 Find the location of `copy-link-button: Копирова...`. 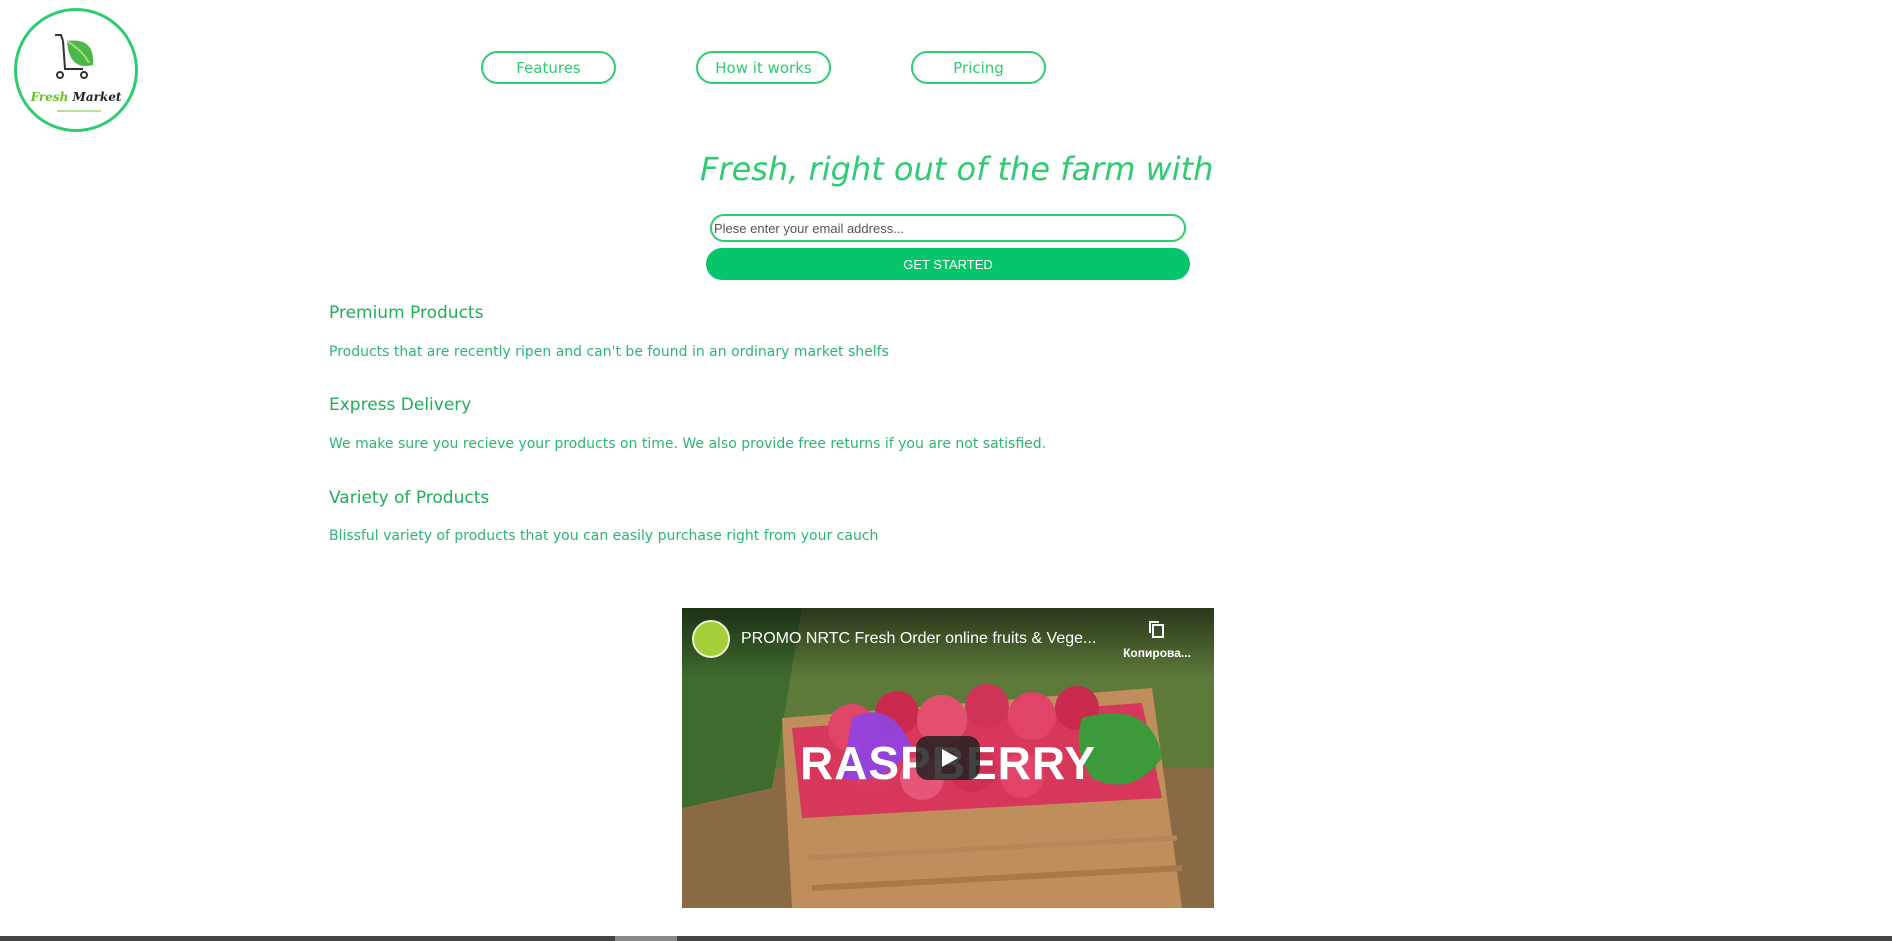

copy-link-button: Копирова... is located at coordinates (1157, 640).